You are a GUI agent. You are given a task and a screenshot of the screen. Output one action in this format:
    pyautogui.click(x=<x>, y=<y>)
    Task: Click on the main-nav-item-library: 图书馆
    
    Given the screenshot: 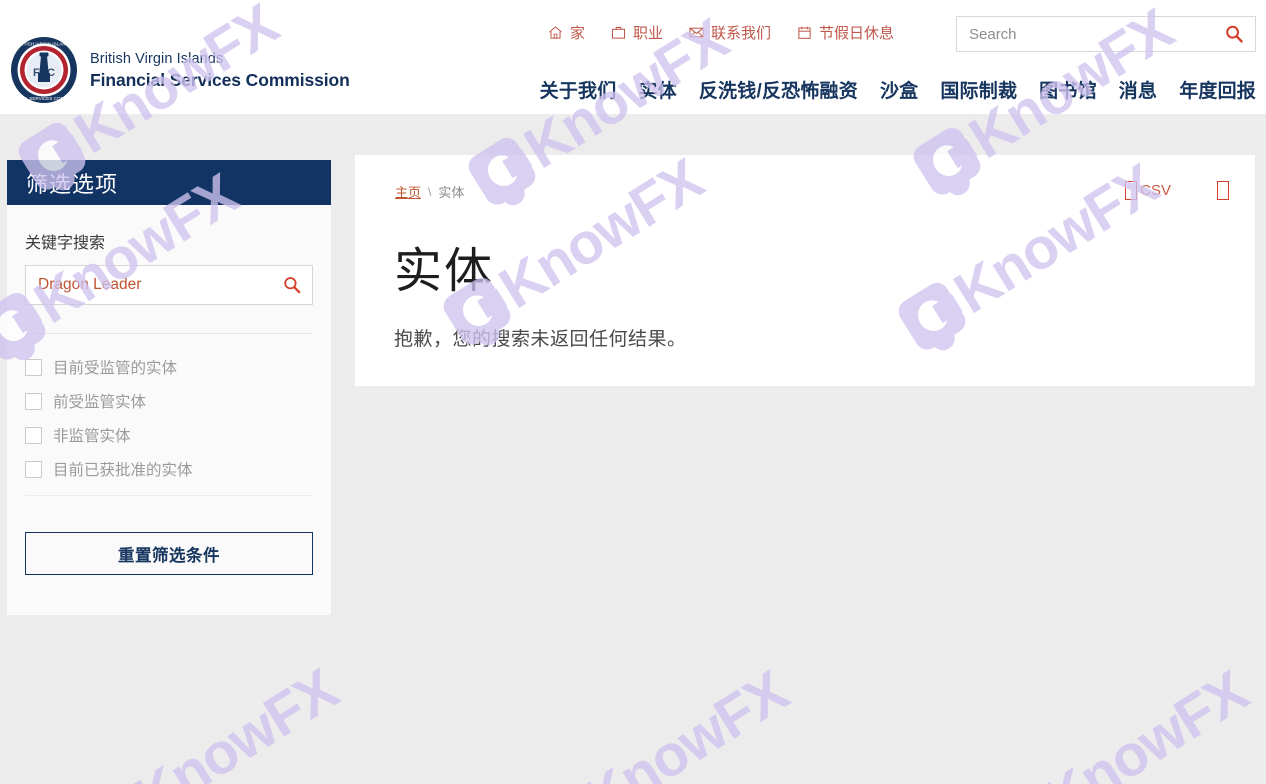 What is the action you would take?
    pyautogui.click(x=1068, y=89)
    